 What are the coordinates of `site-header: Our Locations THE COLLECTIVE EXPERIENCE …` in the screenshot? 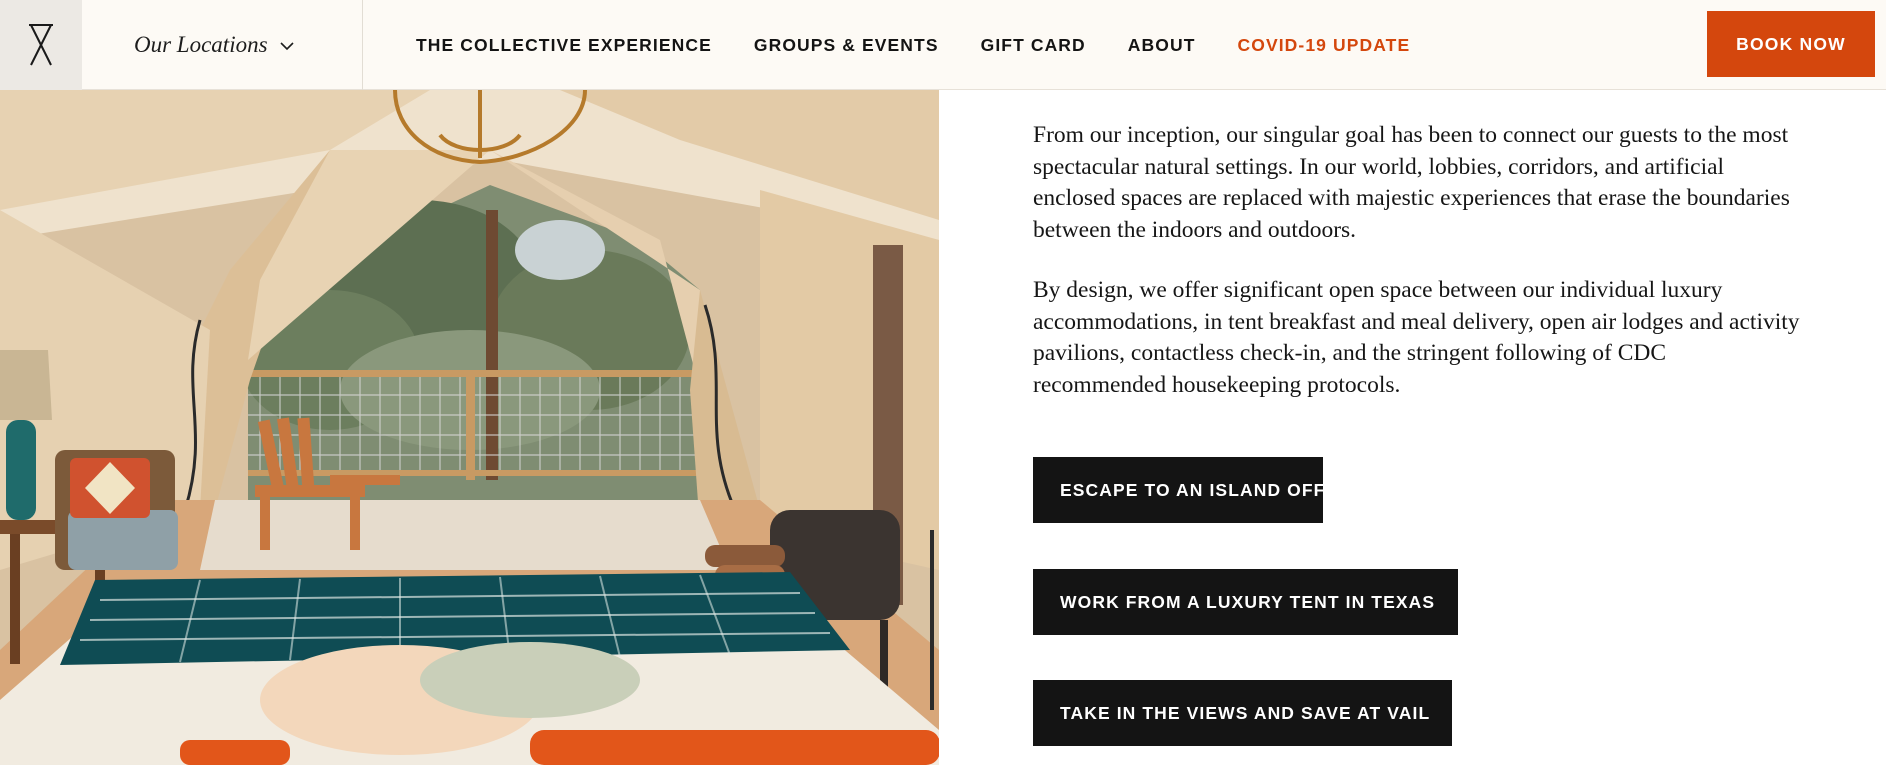 It's located at (943, 45).